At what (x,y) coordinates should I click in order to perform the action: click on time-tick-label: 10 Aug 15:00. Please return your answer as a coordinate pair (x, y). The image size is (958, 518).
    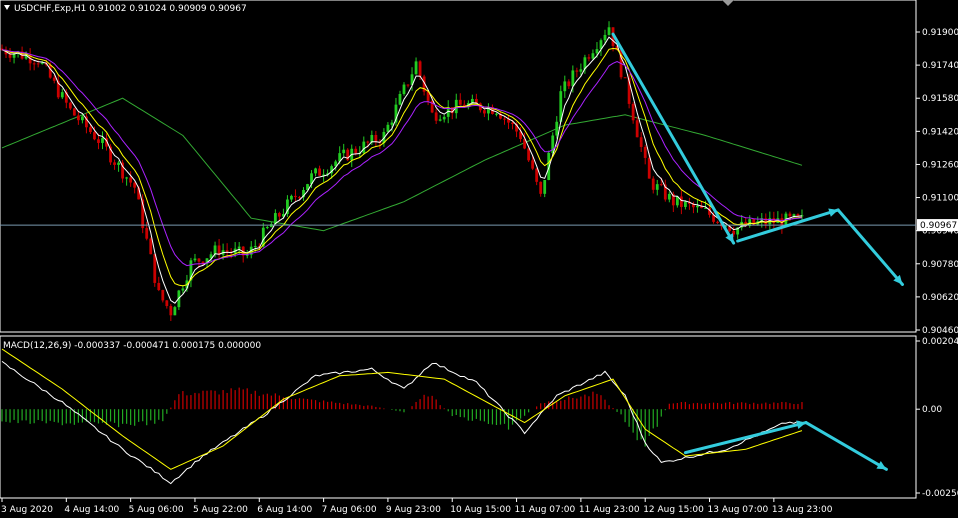
    Looking at the image, I should click on (480, 510).